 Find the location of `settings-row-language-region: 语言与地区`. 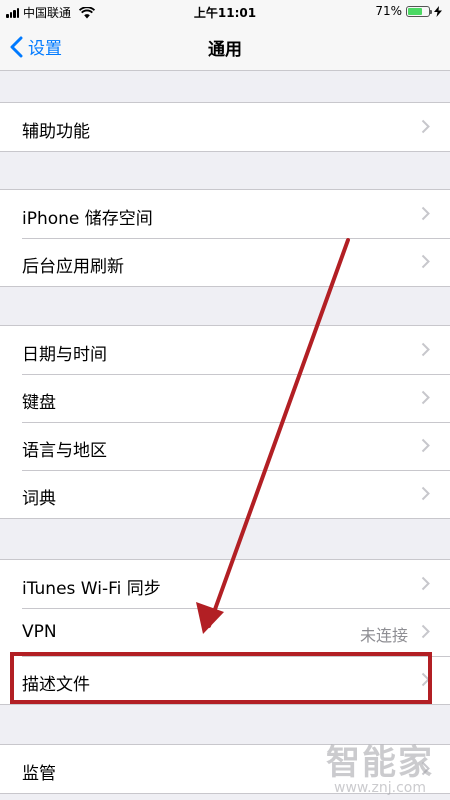

settings-row-language-region: 语言与地区 is located at coordinates (225, 446).